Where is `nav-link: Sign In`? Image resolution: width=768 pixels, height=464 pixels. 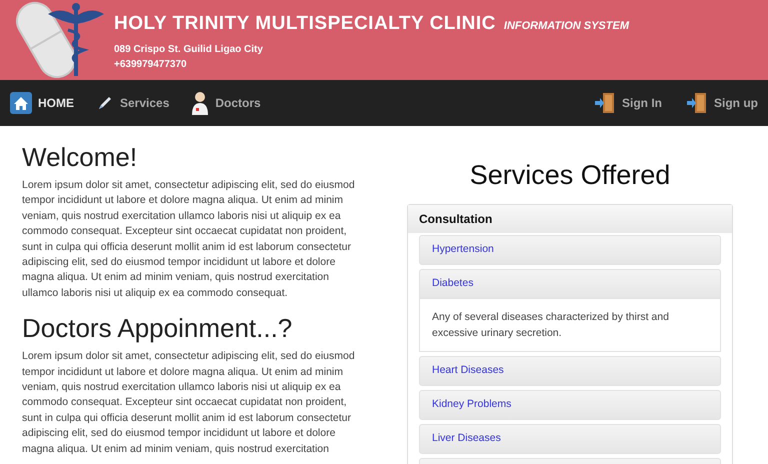
nav-link: Sign In is located at coordinates (628, 103).